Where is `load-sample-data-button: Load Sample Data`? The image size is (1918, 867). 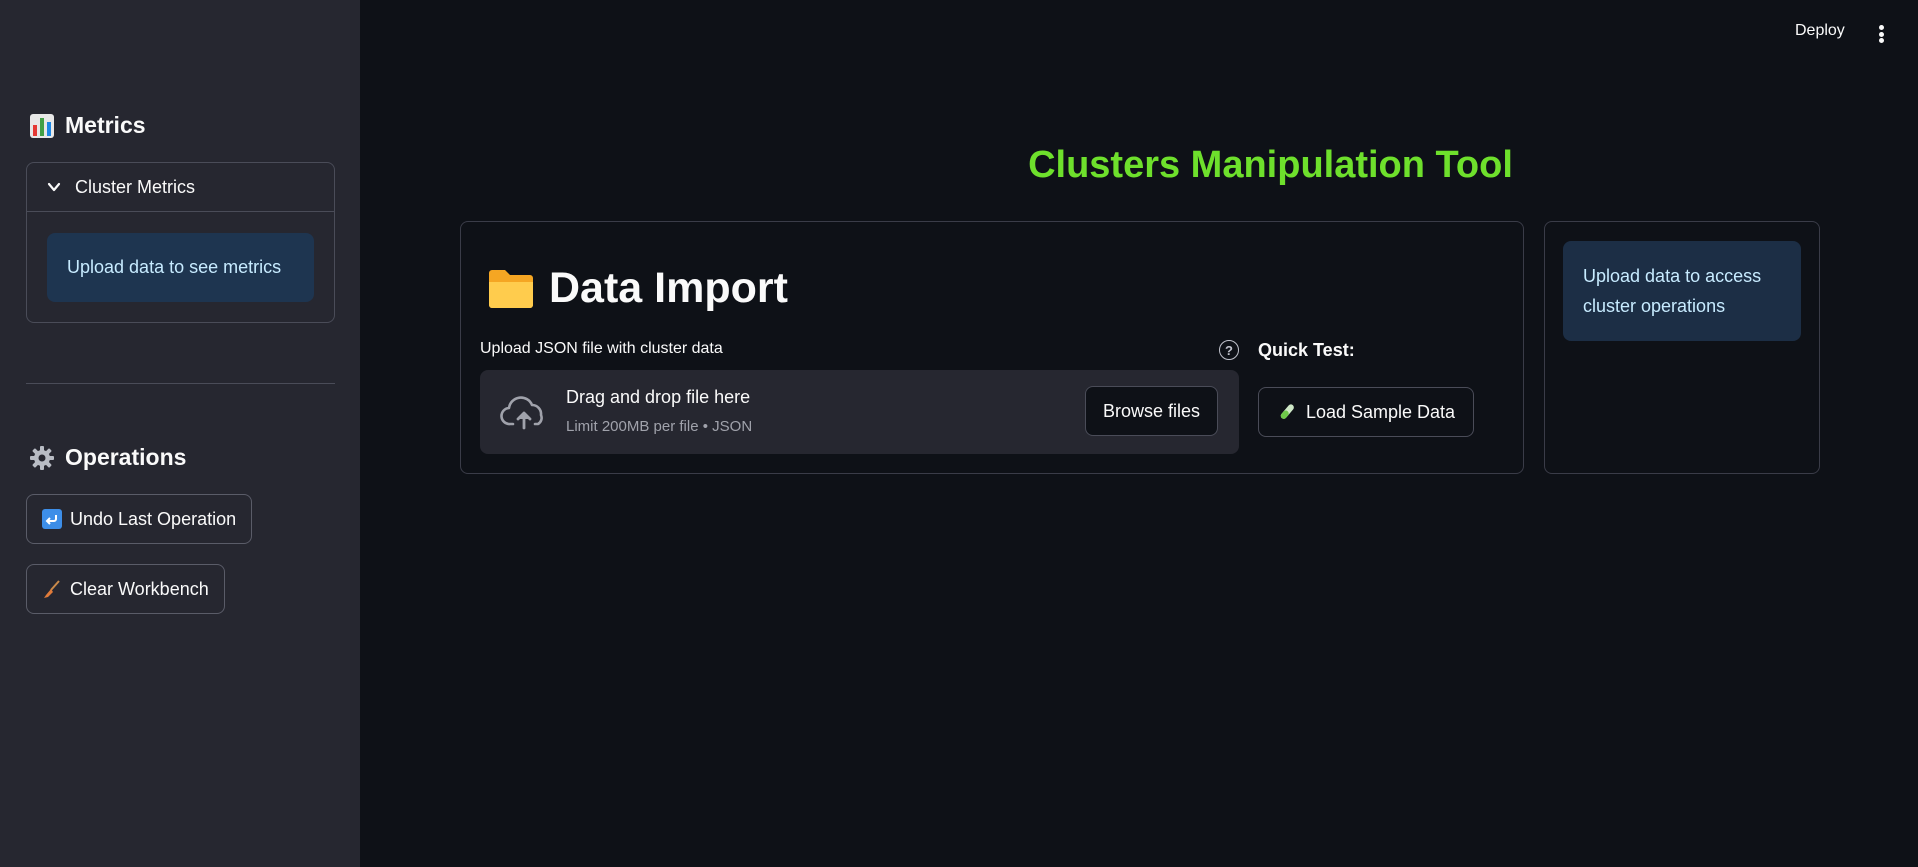
load-sample-data-button: Load Sample Data is located at coordinates (1366, 412).